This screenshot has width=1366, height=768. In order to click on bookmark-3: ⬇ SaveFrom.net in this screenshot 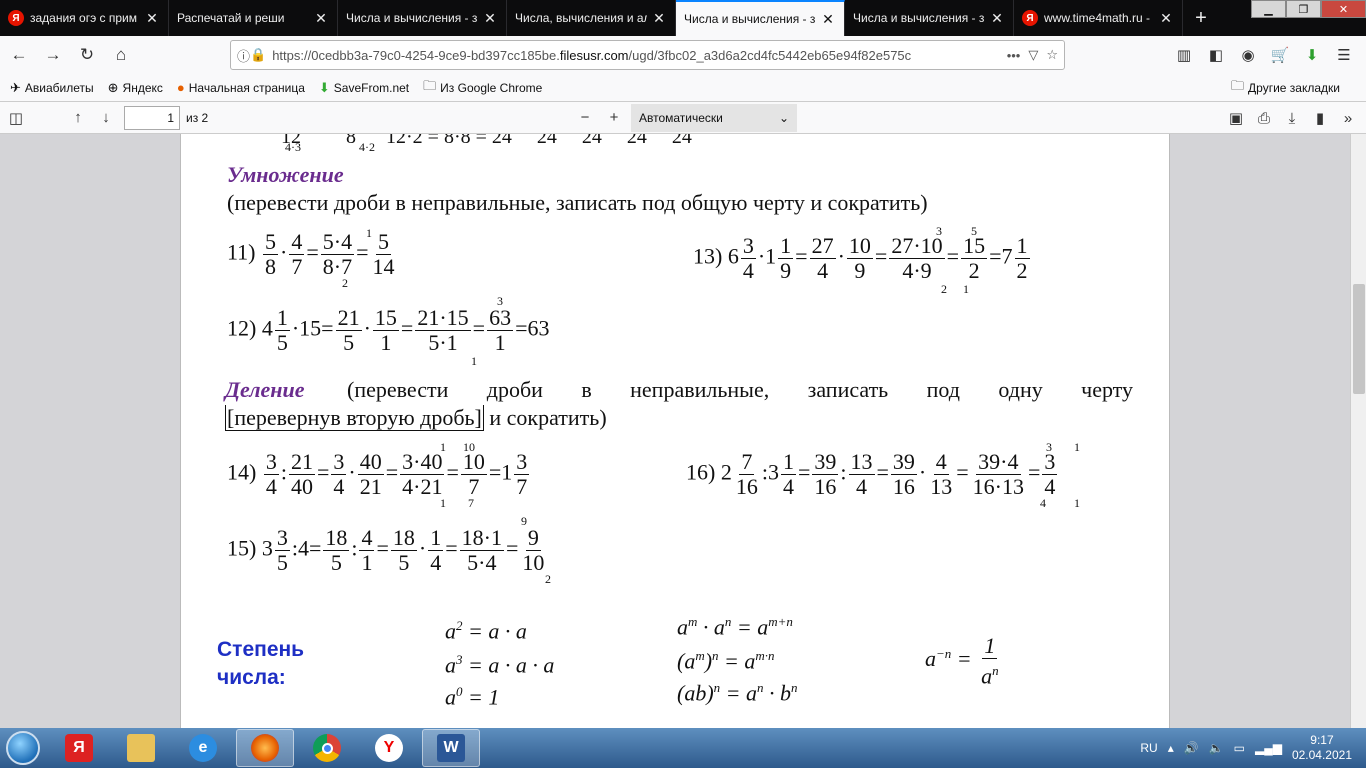, I will do `click(364, 88)`.